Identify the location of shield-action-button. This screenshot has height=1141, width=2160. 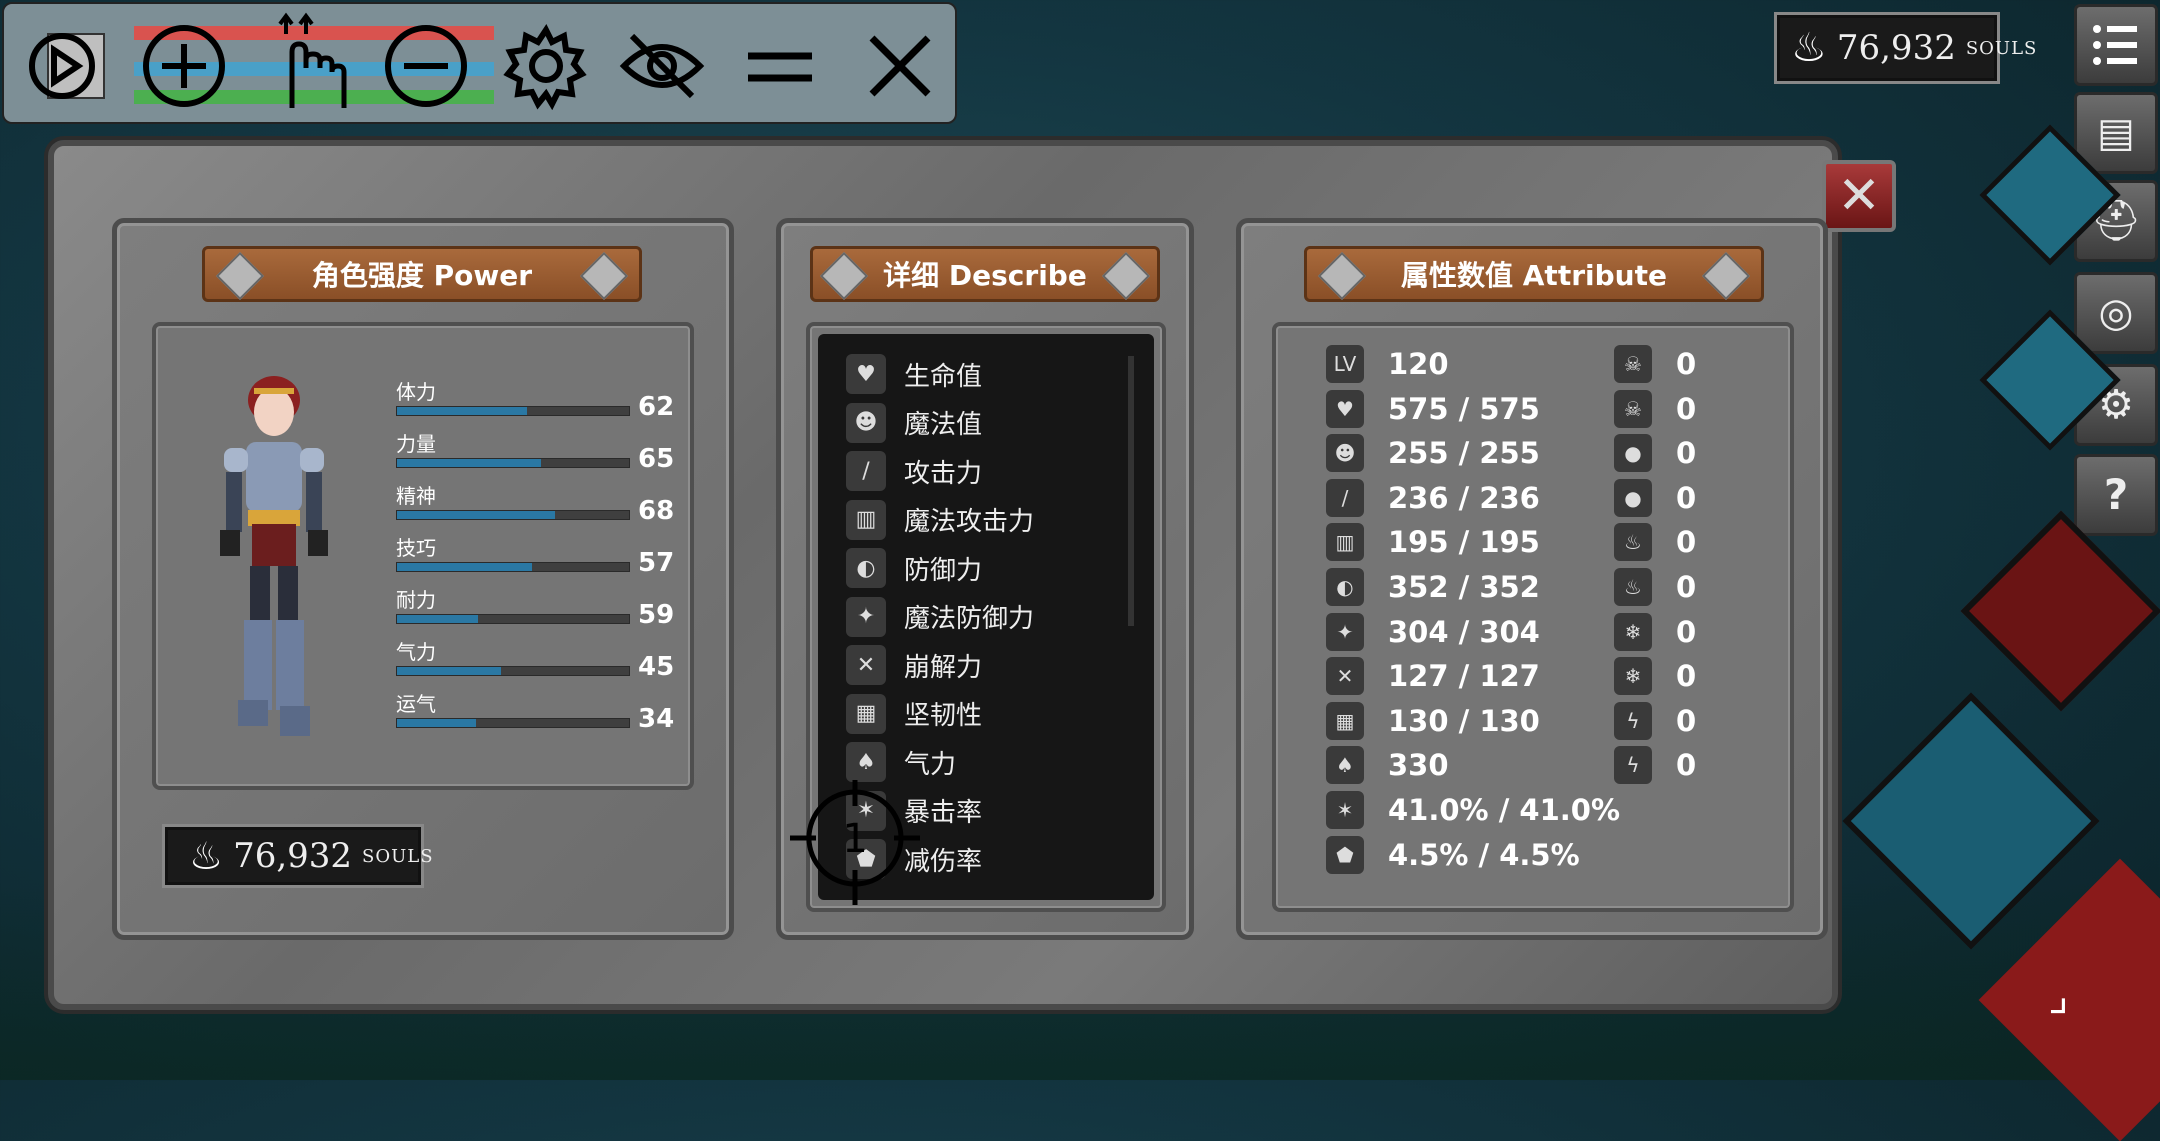
(2060, 611).